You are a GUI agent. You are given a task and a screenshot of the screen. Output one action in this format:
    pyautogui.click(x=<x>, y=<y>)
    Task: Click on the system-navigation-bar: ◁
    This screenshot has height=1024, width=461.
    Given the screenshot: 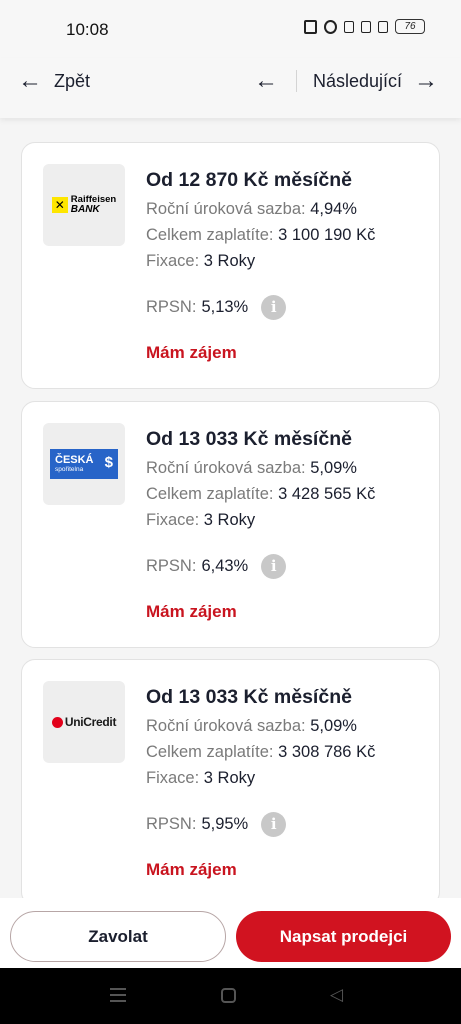 What is the action you would take?
    pyautogui.click(x=230, y=996)
    